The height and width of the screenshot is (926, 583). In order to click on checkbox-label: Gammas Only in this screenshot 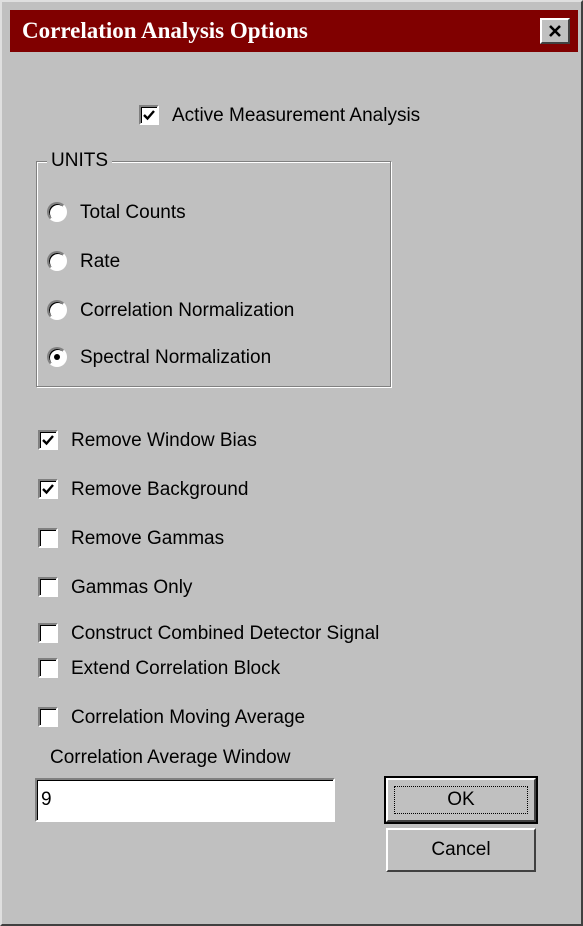, I will do `click(132, 587)`.